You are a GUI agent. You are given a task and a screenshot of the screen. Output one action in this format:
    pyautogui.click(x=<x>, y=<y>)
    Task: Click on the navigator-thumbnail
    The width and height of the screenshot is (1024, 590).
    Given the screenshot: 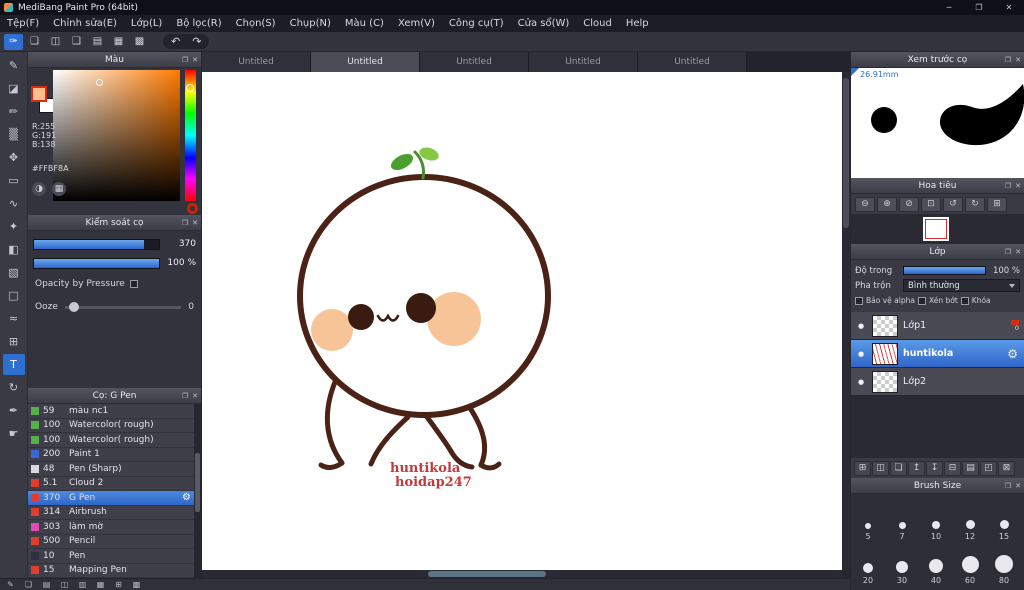 What is the action you would take?
    pyautogui.click(x=936, y=229)
    